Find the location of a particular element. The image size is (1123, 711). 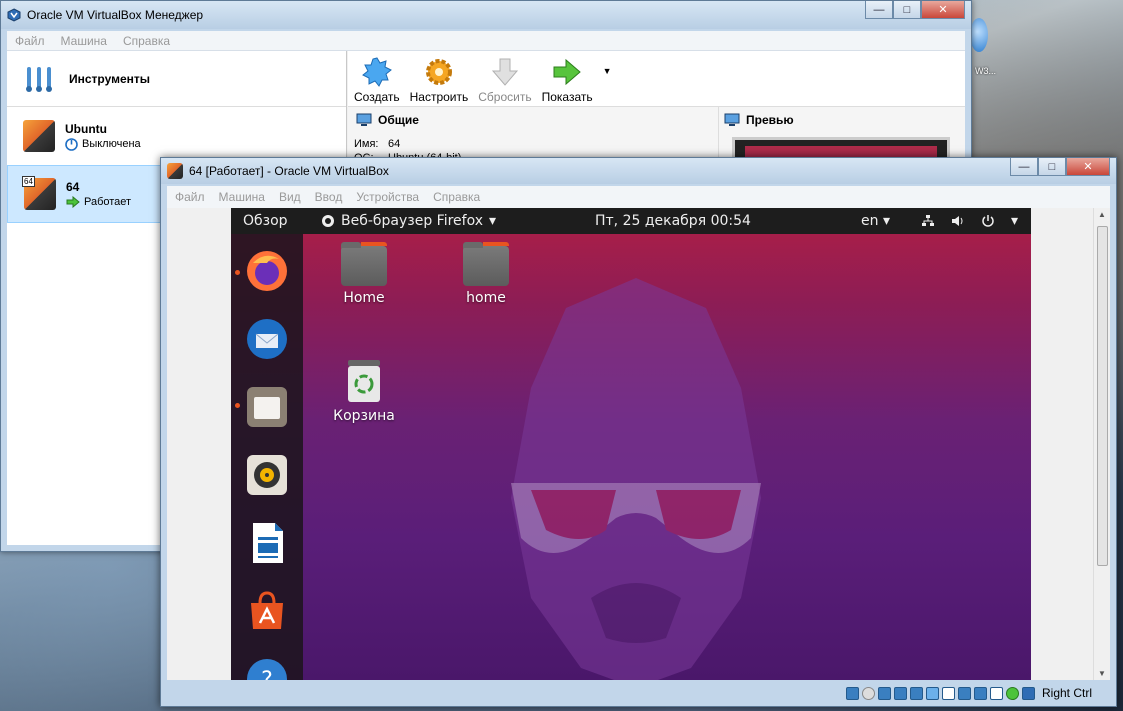

scroll-up-icon: ▲ is located at coordinates (1102, 214).